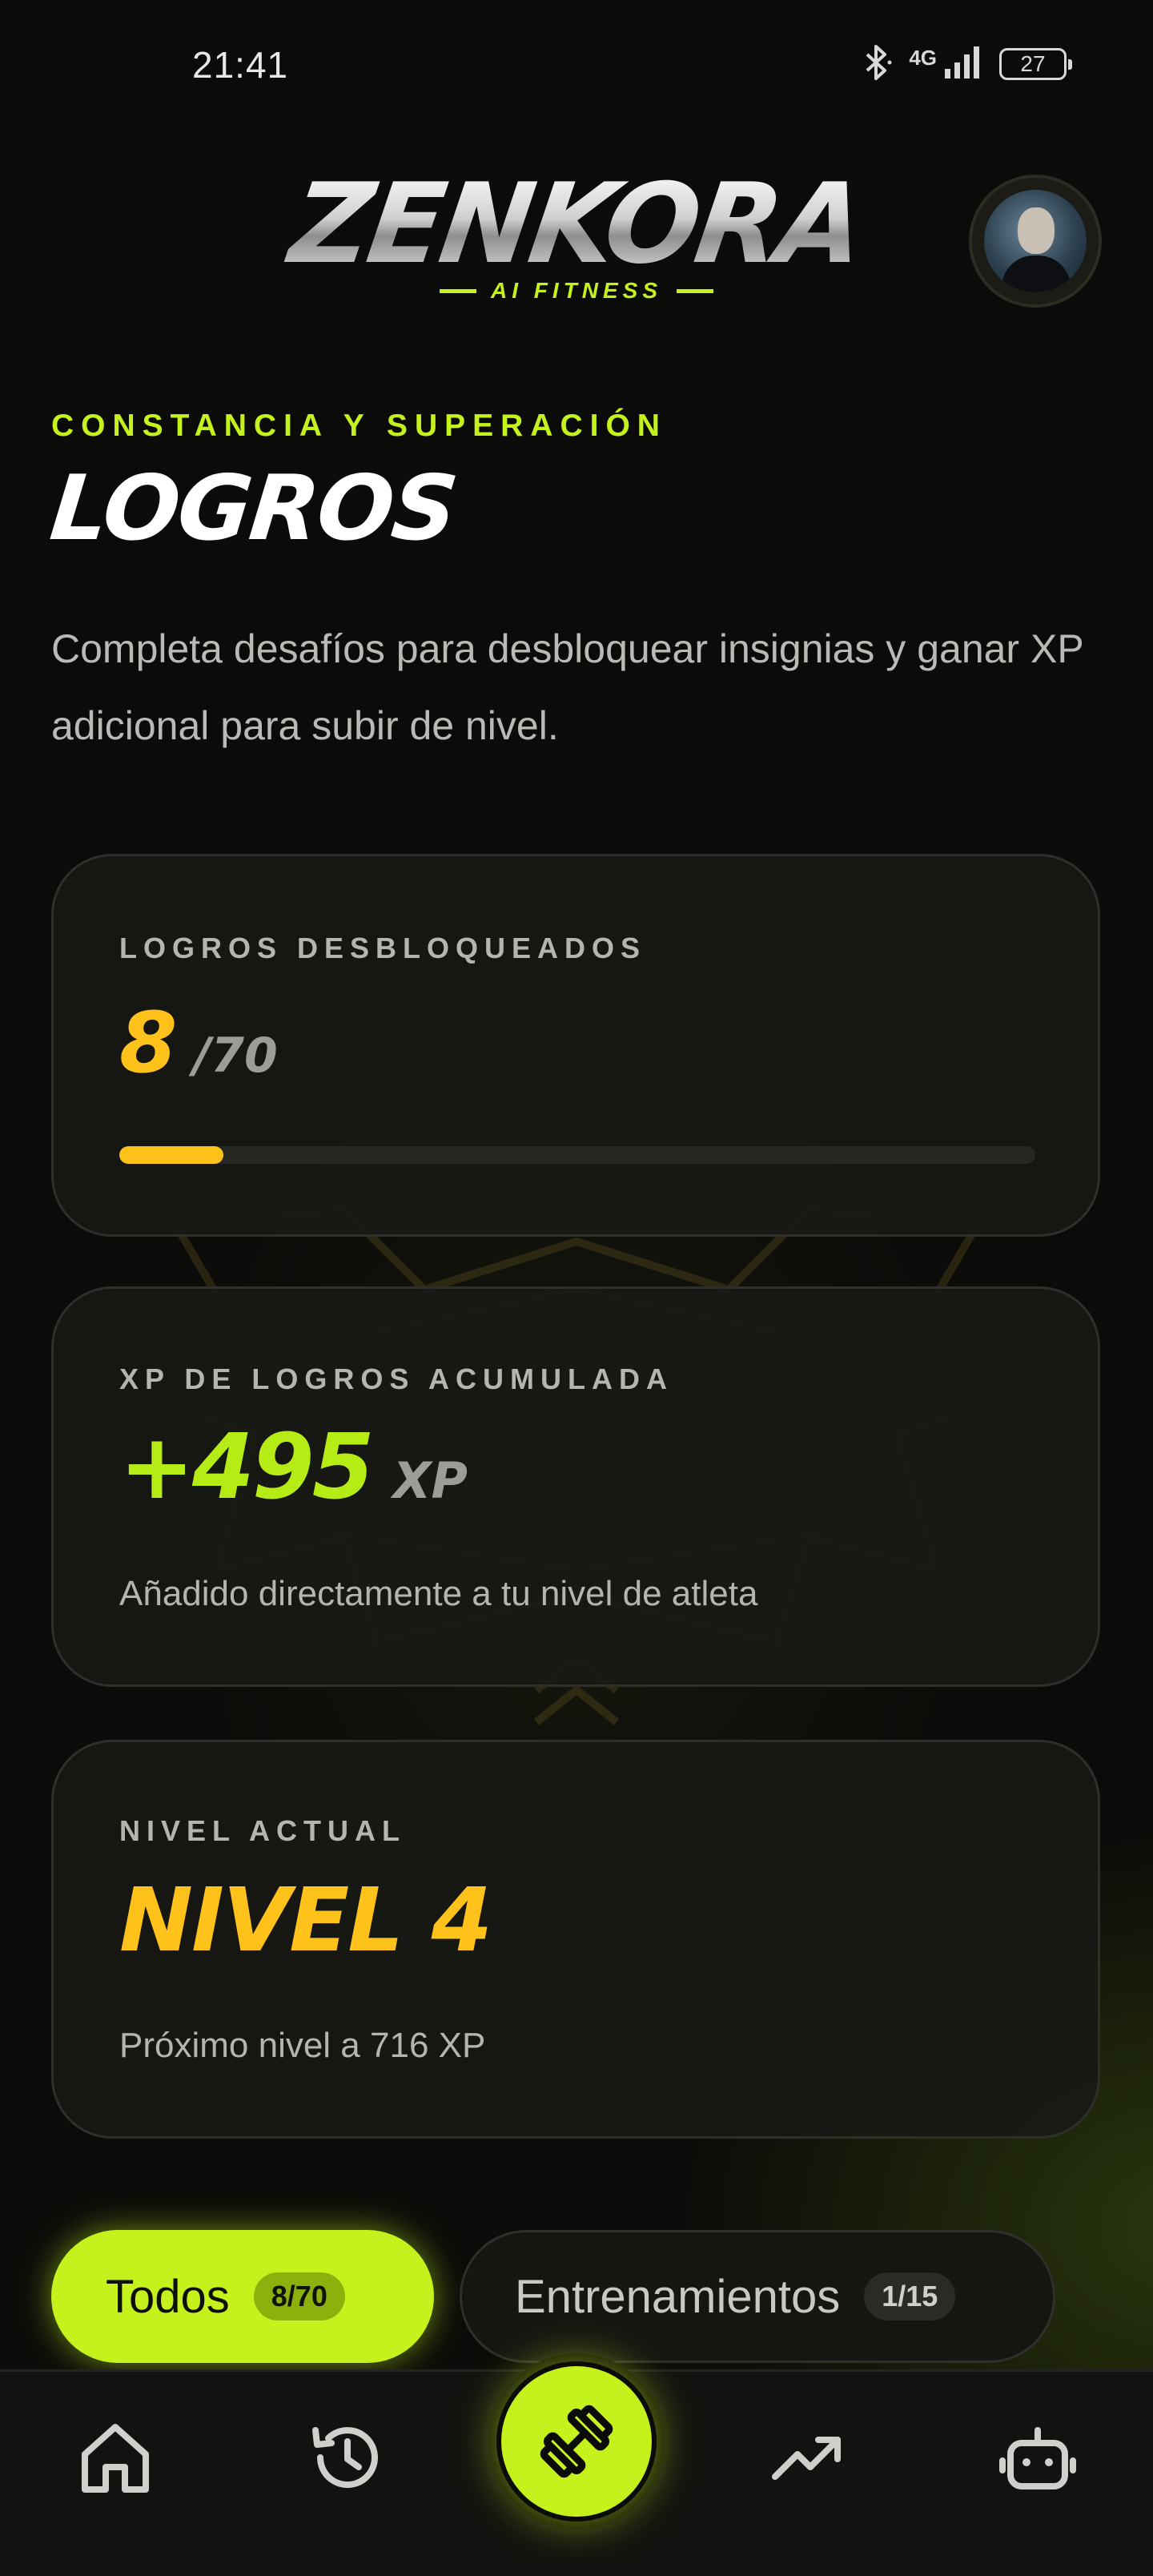 The image size is (1153, 2576). What do you see at coordinates (695, 290) in the screenshot?
I see `logo-line-right` at bounding box center [695, 290].